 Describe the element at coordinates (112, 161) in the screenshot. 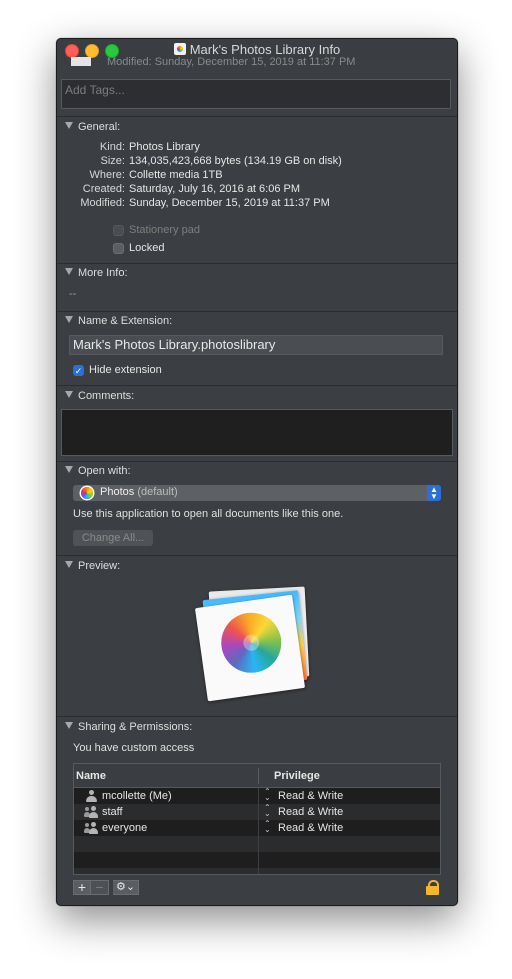

I see `size-label: Size:` at that location.